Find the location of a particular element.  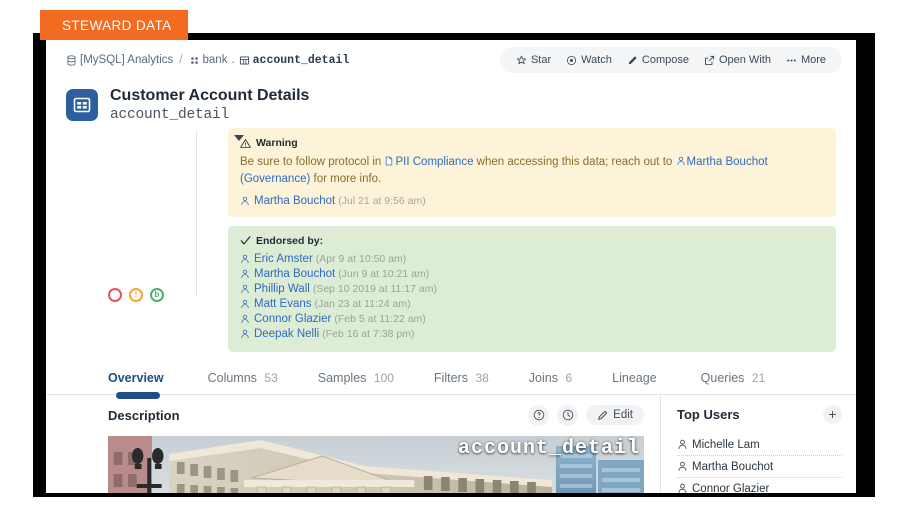

more-label: More is located at coordinates (813, 60).